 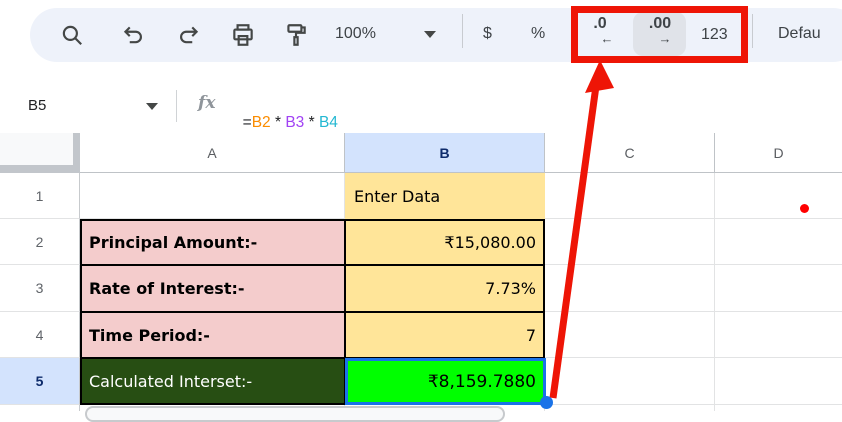 What do you see at coordinates (40, 153) in the screenshot?
I see `select-all-corner` at bounding box center [40, 153].